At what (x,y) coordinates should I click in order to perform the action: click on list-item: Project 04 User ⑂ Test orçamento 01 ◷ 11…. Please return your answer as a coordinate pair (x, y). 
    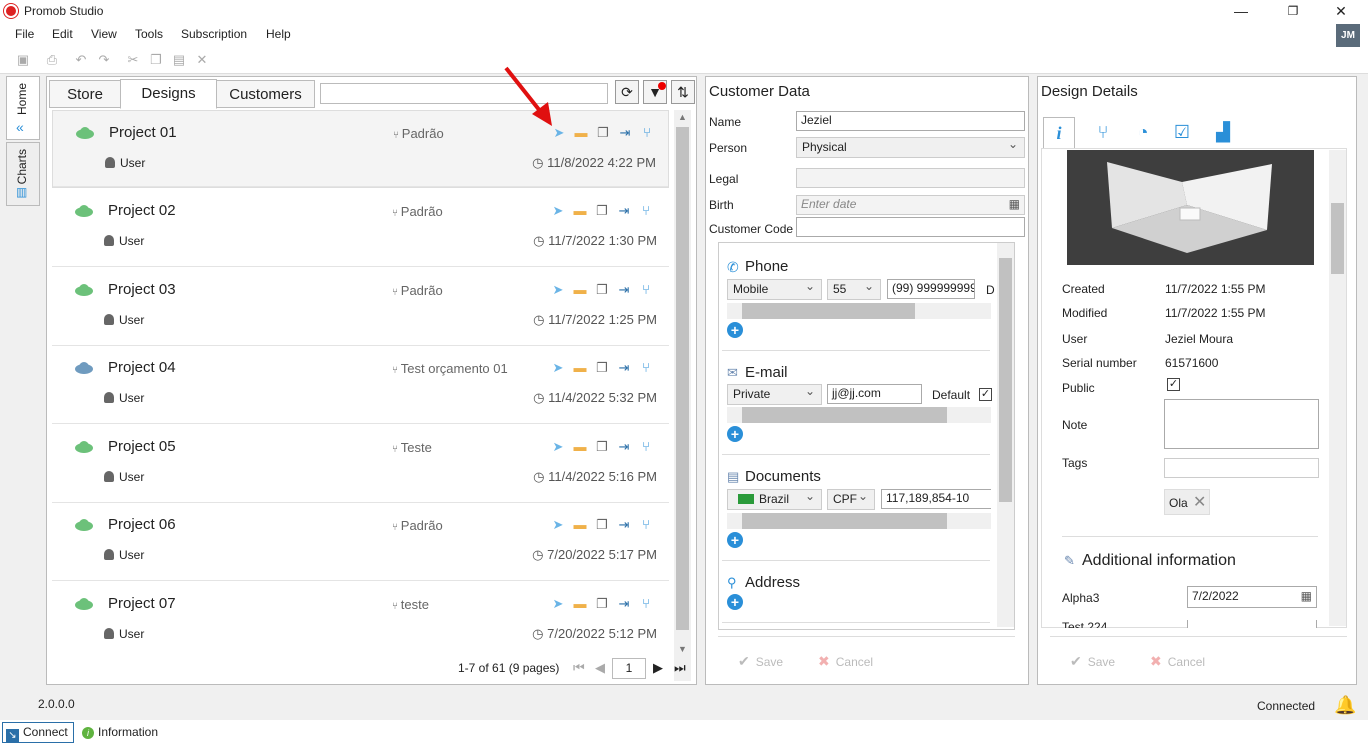
    Looking at the image, I should click on (360, 385).